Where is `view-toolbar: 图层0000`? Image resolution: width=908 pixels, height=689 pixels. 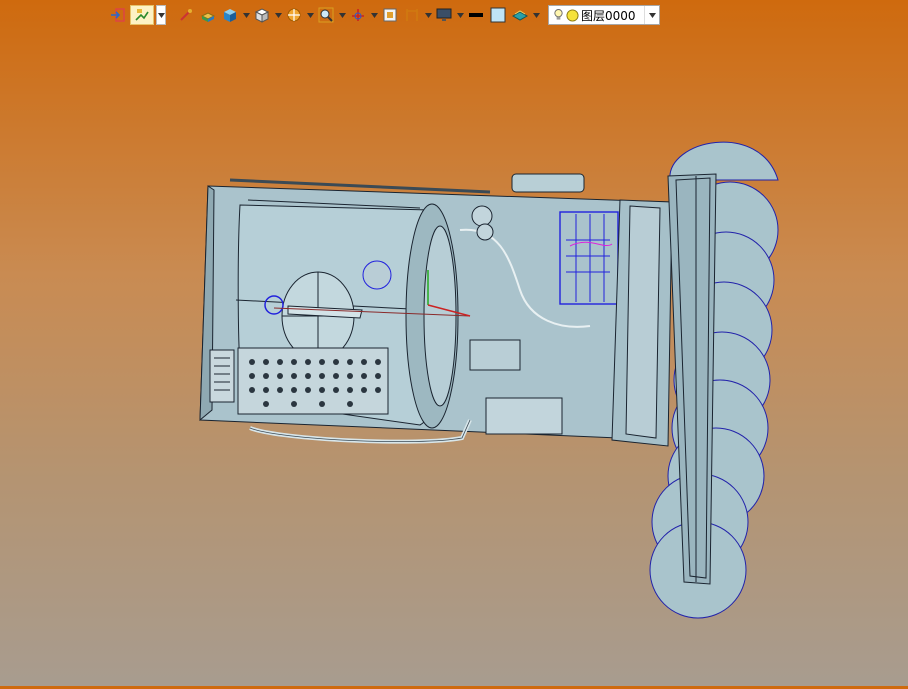
view-toolbar: 图层0000 is located at coordinates (384, 15).